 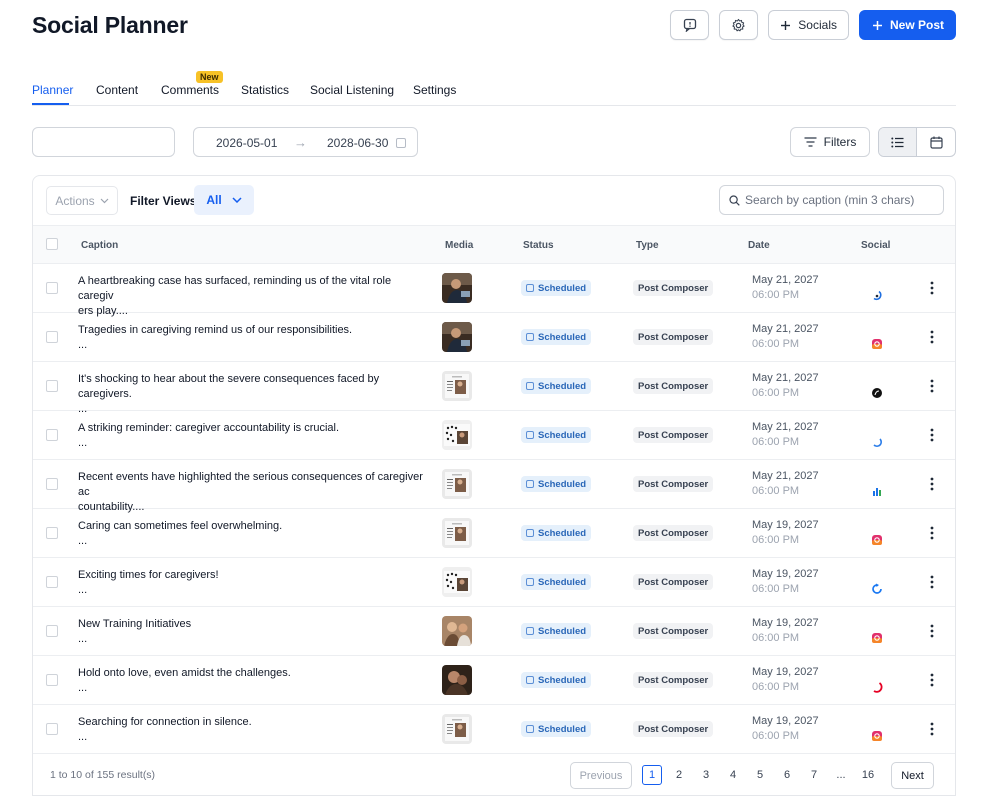 What do you see at coordinates (117, 90) in the screenshot?
I see `tab-content: Content` at bounding box center [117, 90].